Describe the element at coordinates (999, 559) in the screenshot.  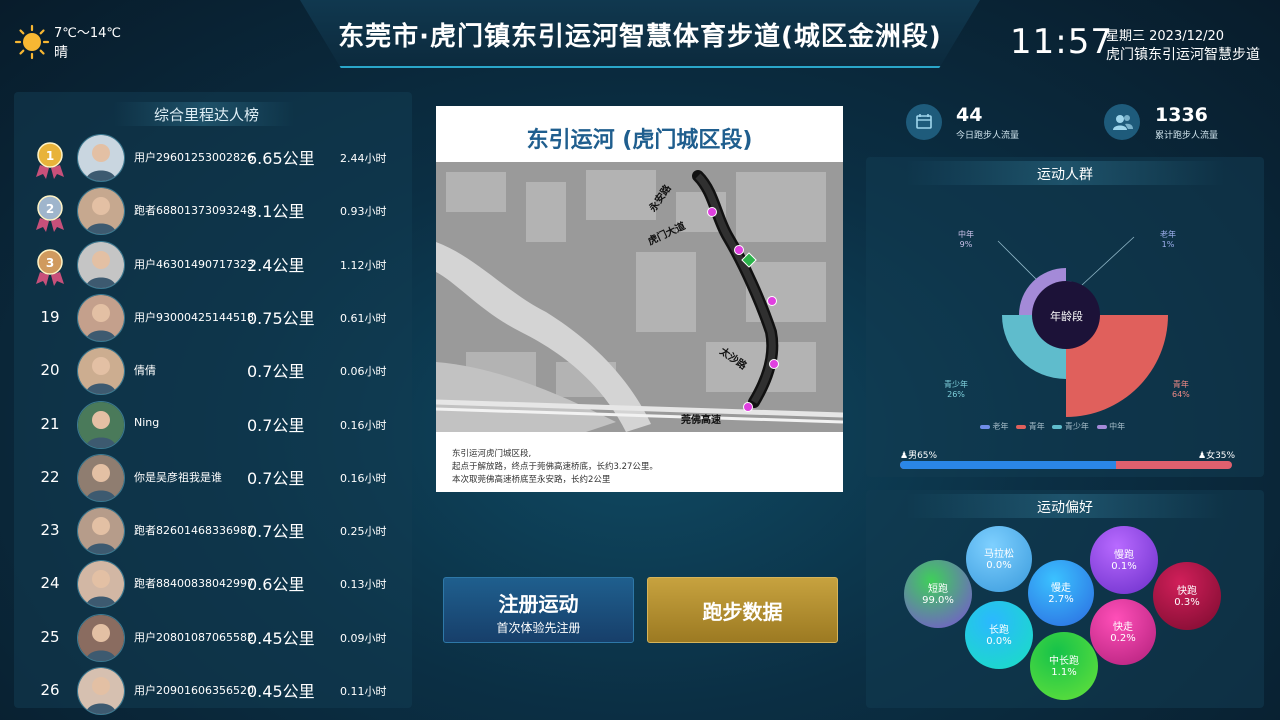
I see `preference-bubble: 马拉松 0.0%` at that location.